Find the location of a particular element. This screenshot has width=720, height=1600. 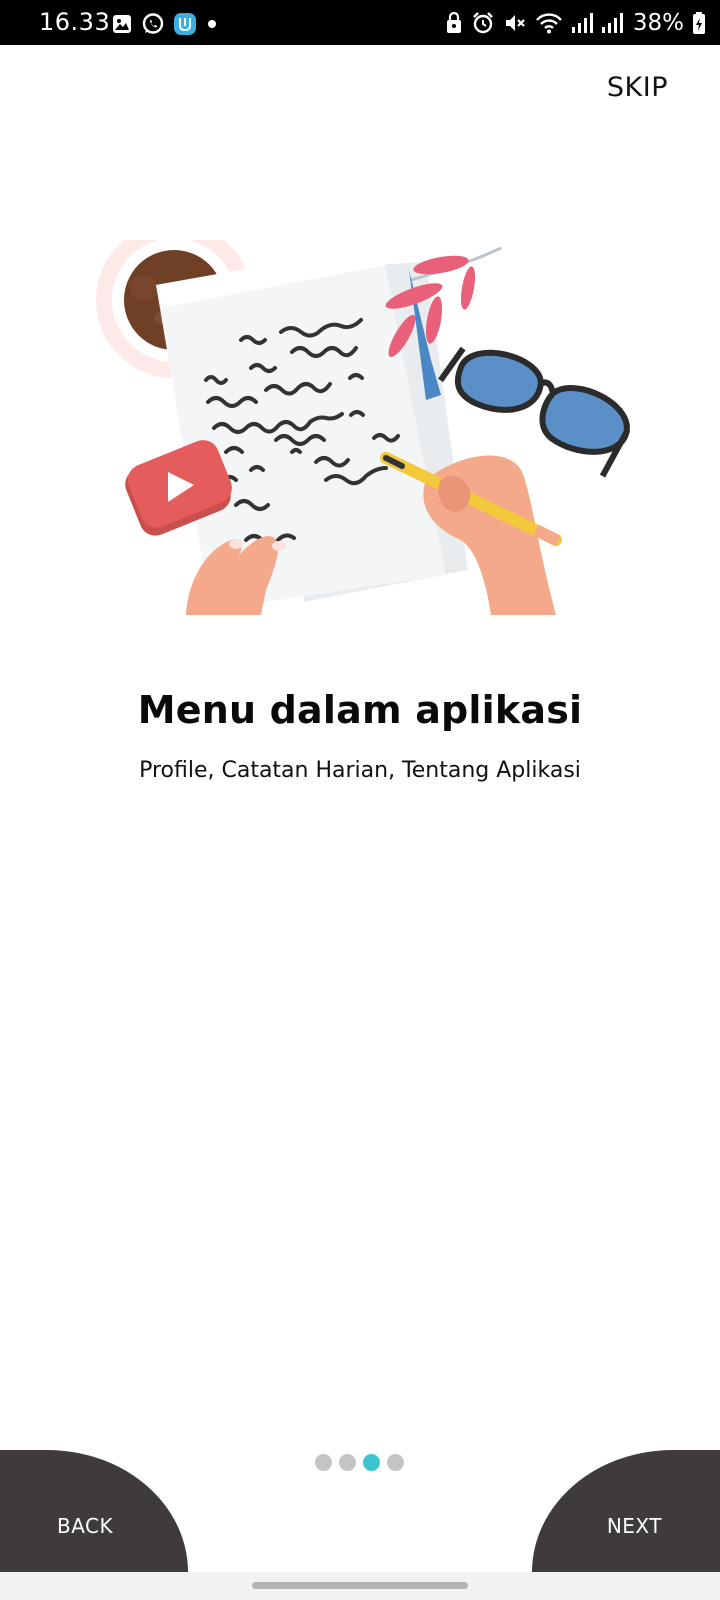

app-notification-icon is located at coordinates (185, 24).